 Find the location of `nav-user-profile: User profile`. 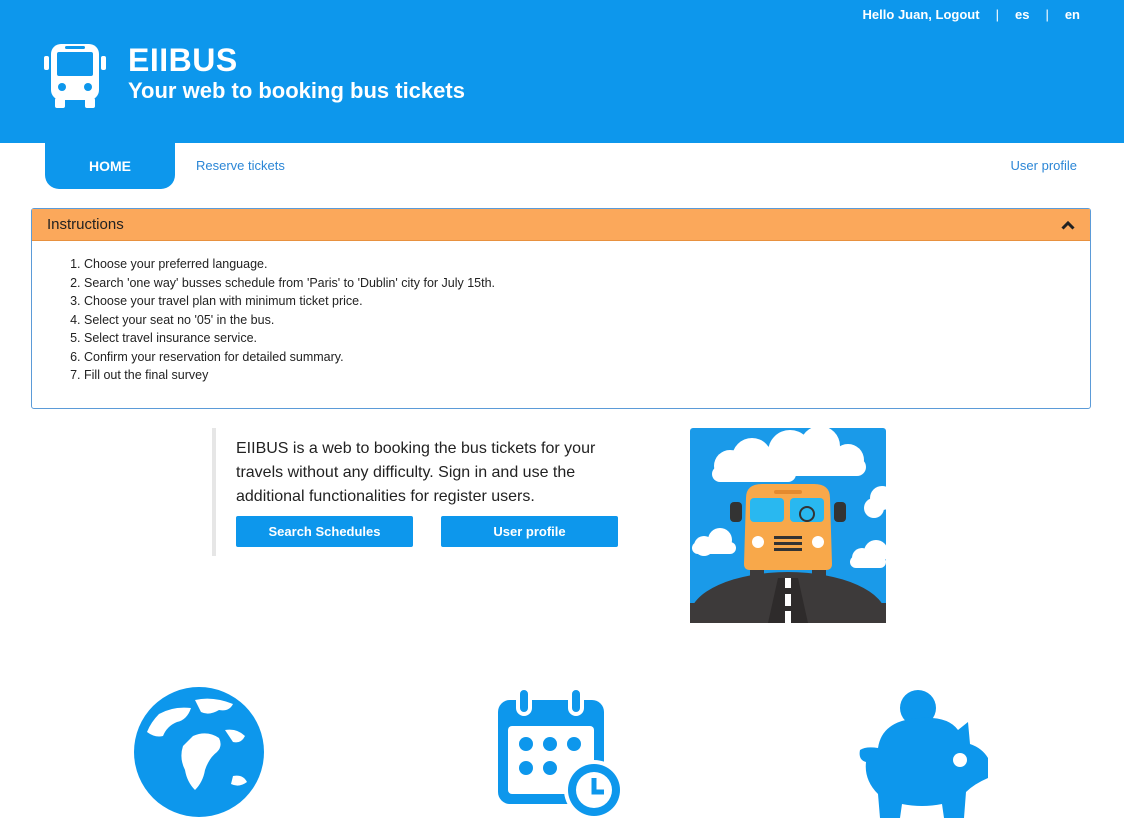

nav-user-profile: User profile is located at coordinates (1044, 165).